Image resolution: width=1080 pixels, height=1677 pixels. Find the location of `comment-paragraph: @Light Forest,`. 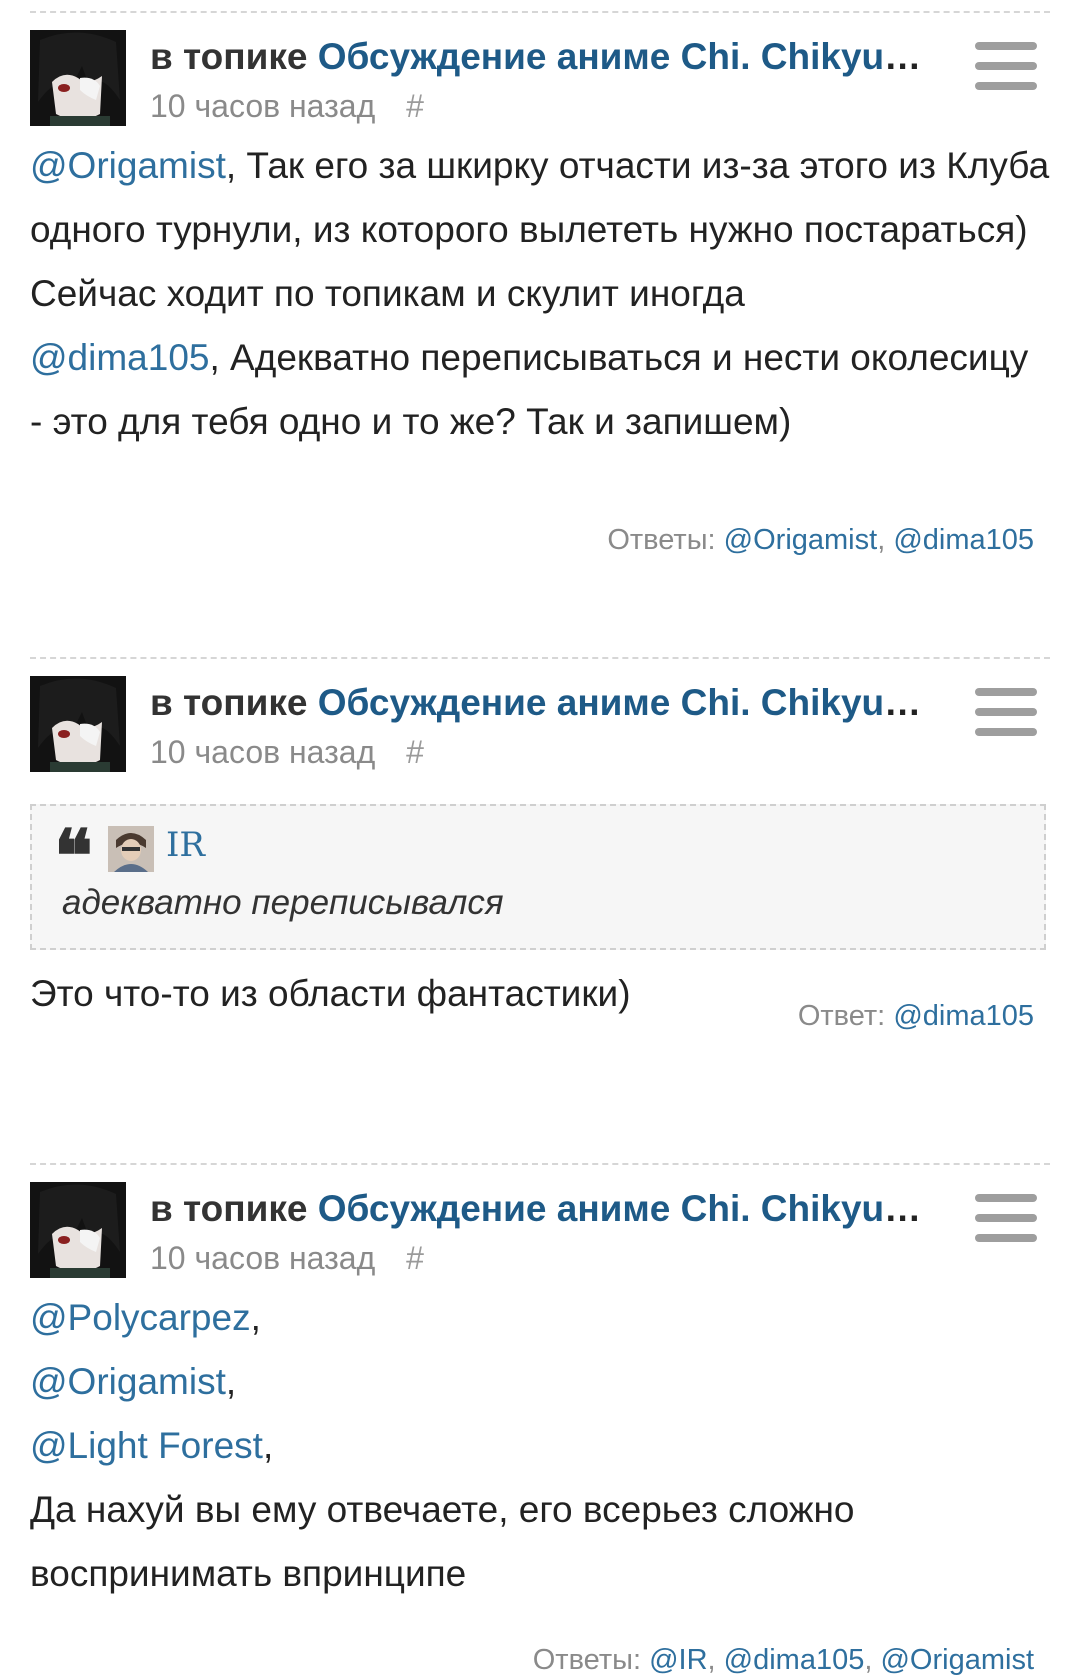

comment-paragraph: @Light Forest, is located at coordinates (540, 1446).